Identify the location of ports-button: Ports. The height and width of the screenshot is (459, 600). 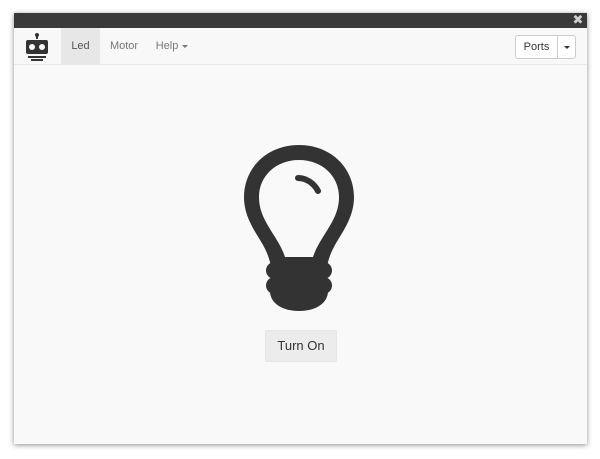
(536, 47).